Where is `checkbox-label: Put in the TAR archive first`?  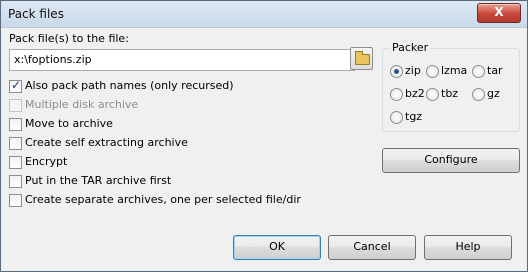 checkbox-label: Put in the TAR archive first is located at coordinates (98, 180).